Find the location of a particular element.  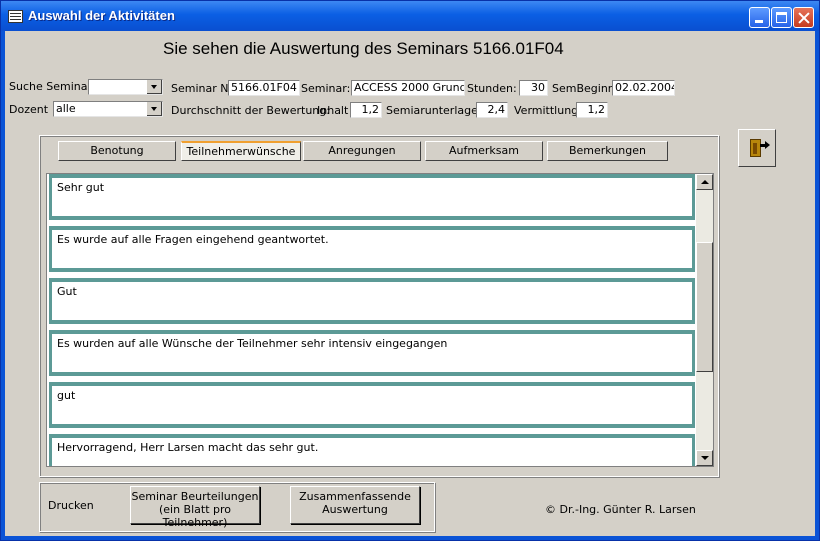

record-text: gut is located at coordinates (66, 395).